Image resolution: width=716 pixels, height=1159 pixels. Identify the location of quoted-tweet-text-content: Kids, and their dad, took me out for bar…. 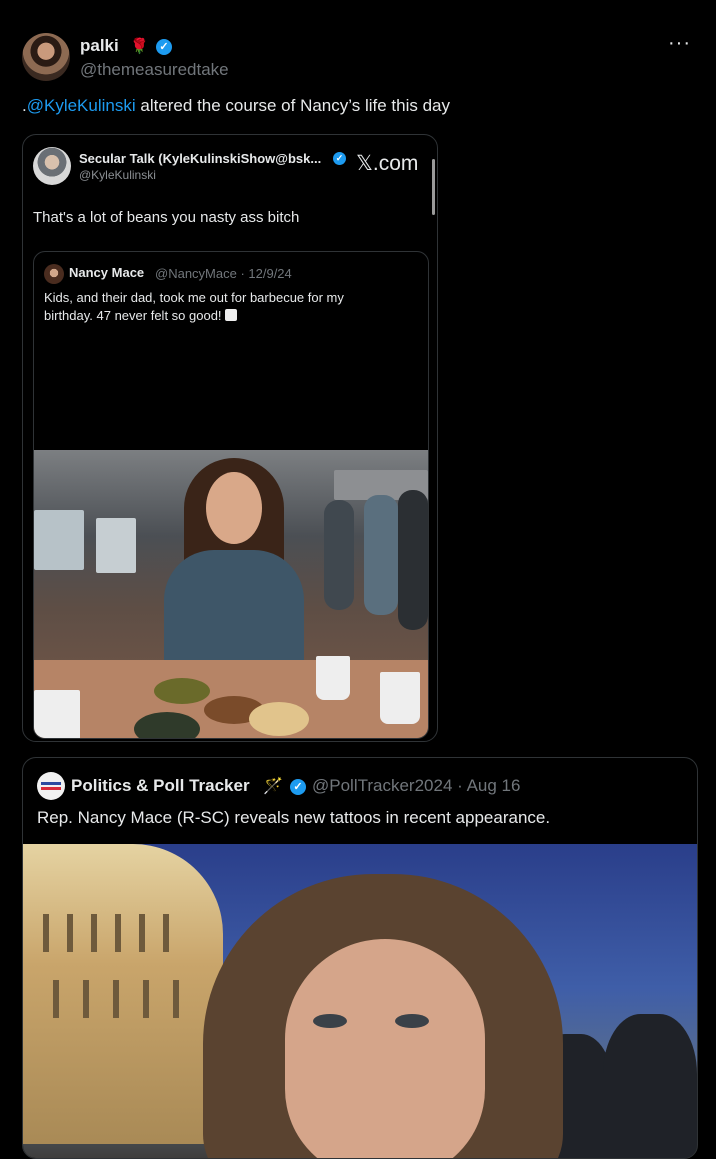
(194, 306).